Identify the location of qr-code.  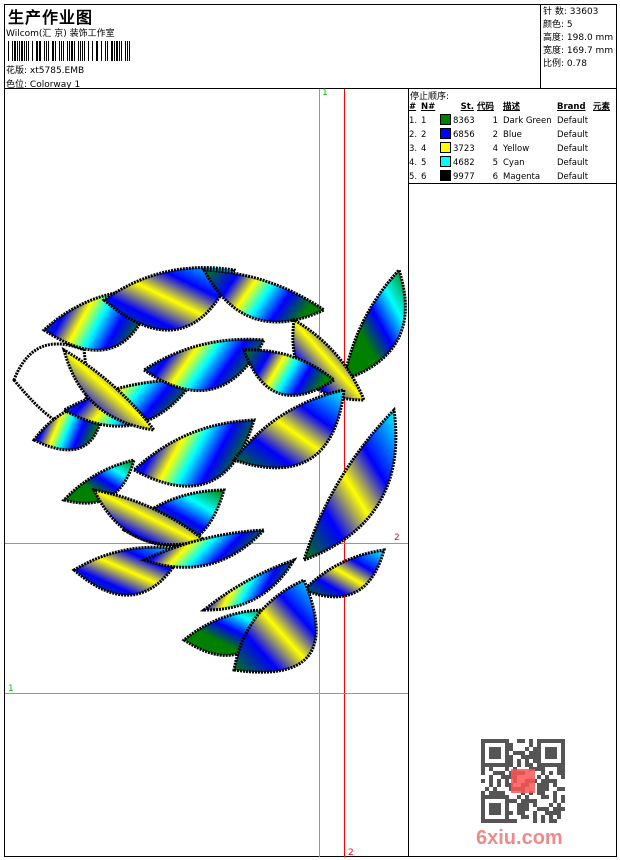
(523, 781).